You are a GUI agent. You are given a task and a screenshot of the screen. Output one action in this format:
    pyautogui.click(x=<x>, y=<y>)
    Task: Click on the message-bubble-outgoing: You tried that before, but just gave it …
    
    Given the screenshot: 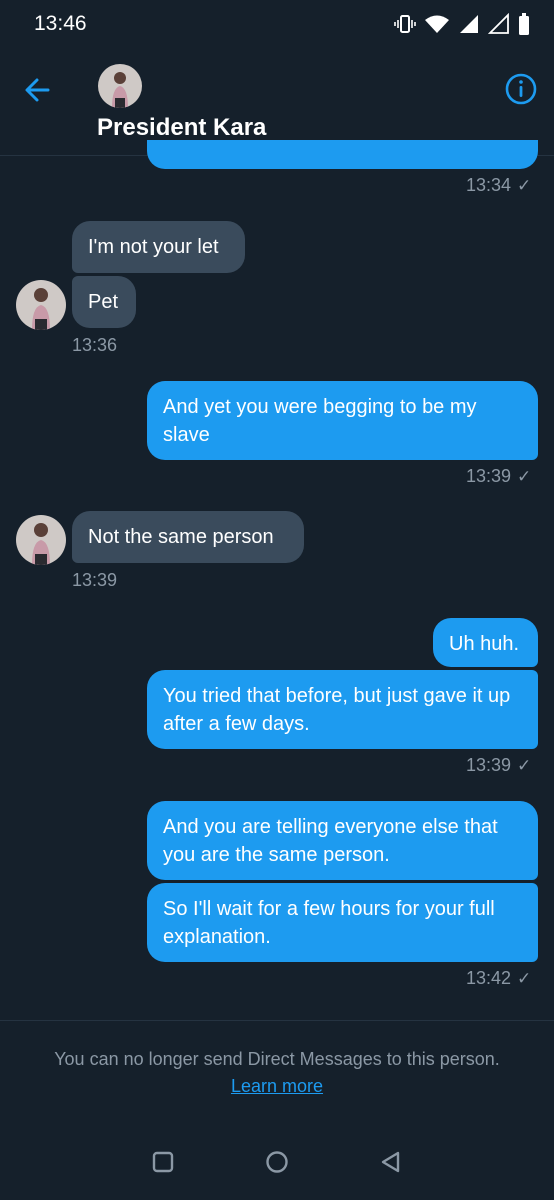 What is the action you would take?
    pyautogui.click(x=342, y=709)
    